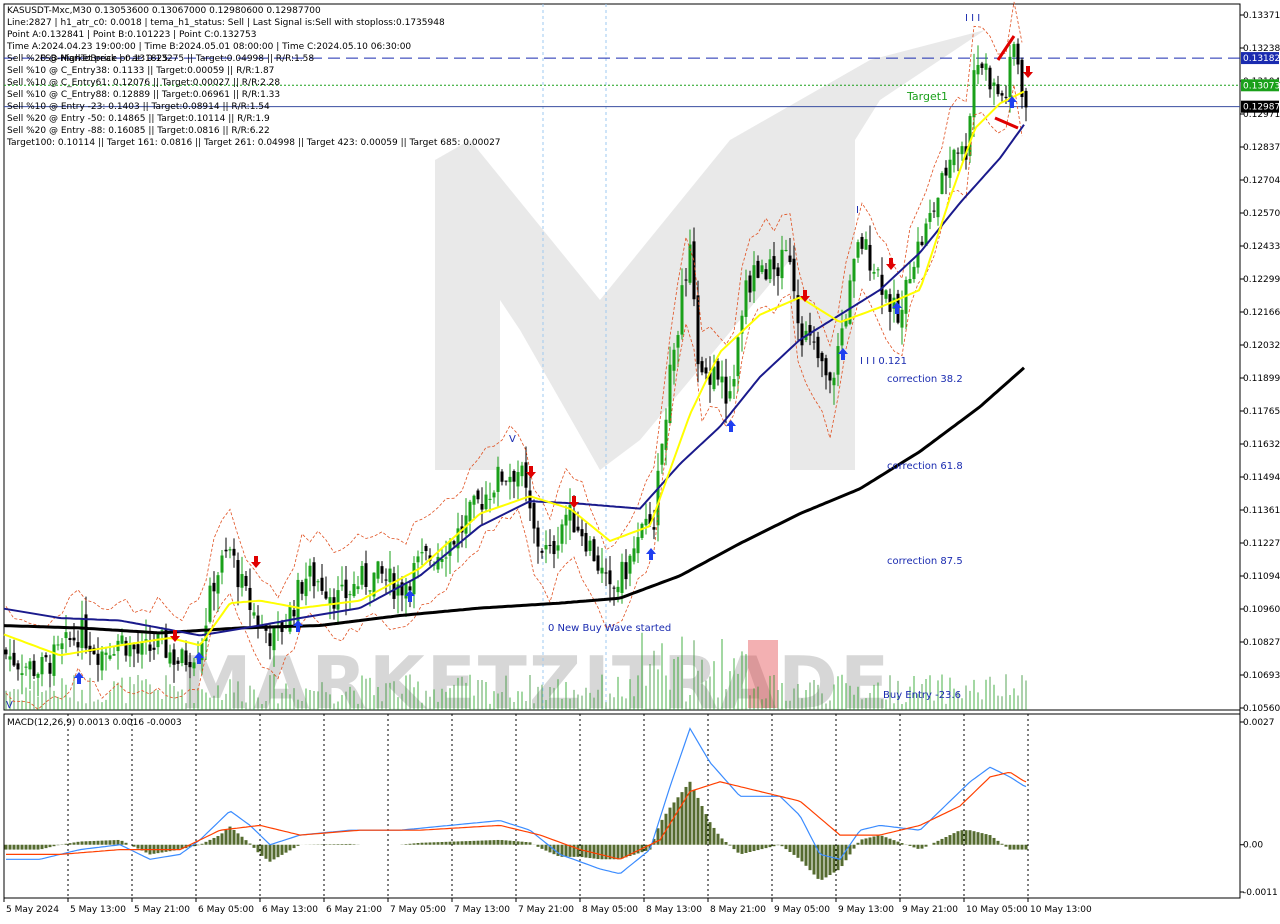 Image resolution: width=1280 pixels, height=924 pixels. What do you see at coordinates (9, 705) in the screenshot?
I see `wave-v-low-label: V` at bounding box center [9, 705].